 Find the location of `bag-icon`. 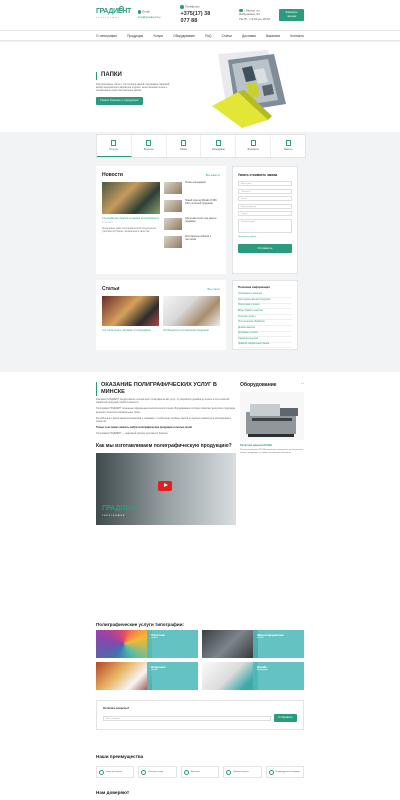

bag-icon is located at coordinates (288, 143).